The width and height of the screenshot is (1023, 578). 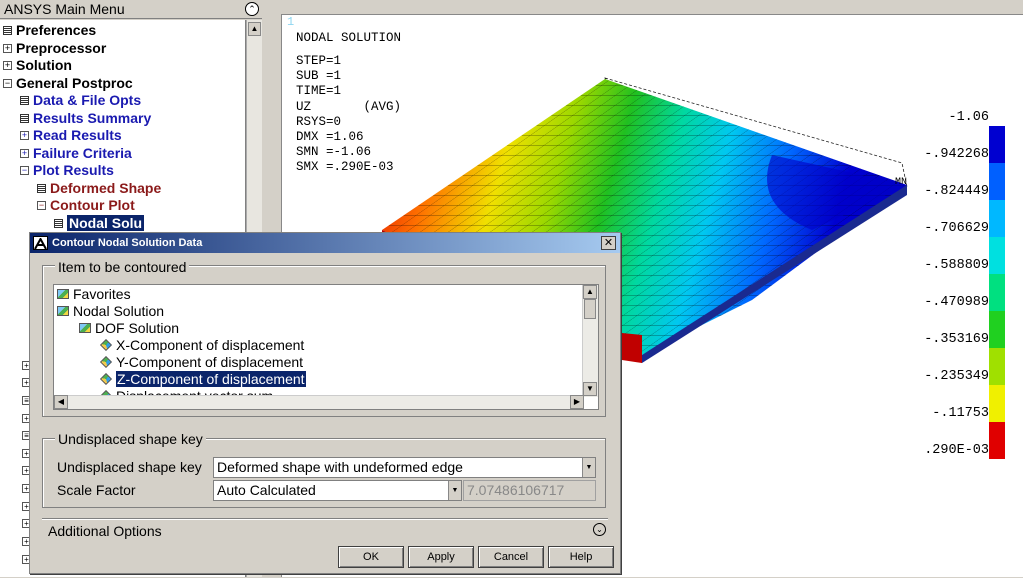 I want to click on scroll-left-icon: ◀, so click(x=61, y=402).